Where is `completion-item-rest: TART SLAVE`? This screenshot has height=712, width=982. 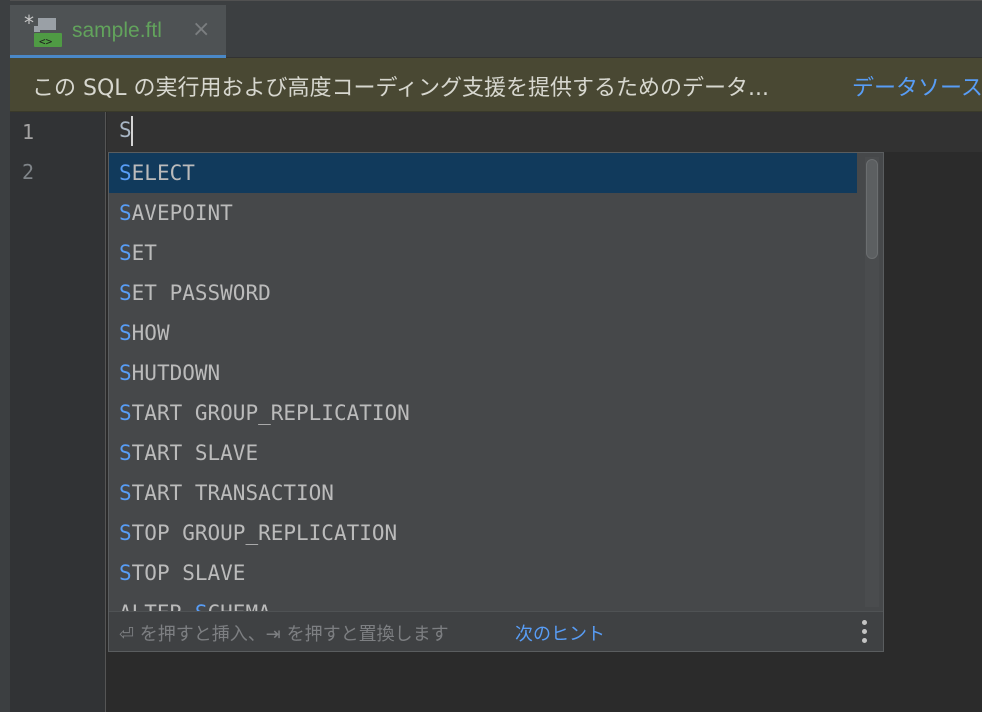
completion-item-rest: TART SLAVE is located at coordinates (195, 453).